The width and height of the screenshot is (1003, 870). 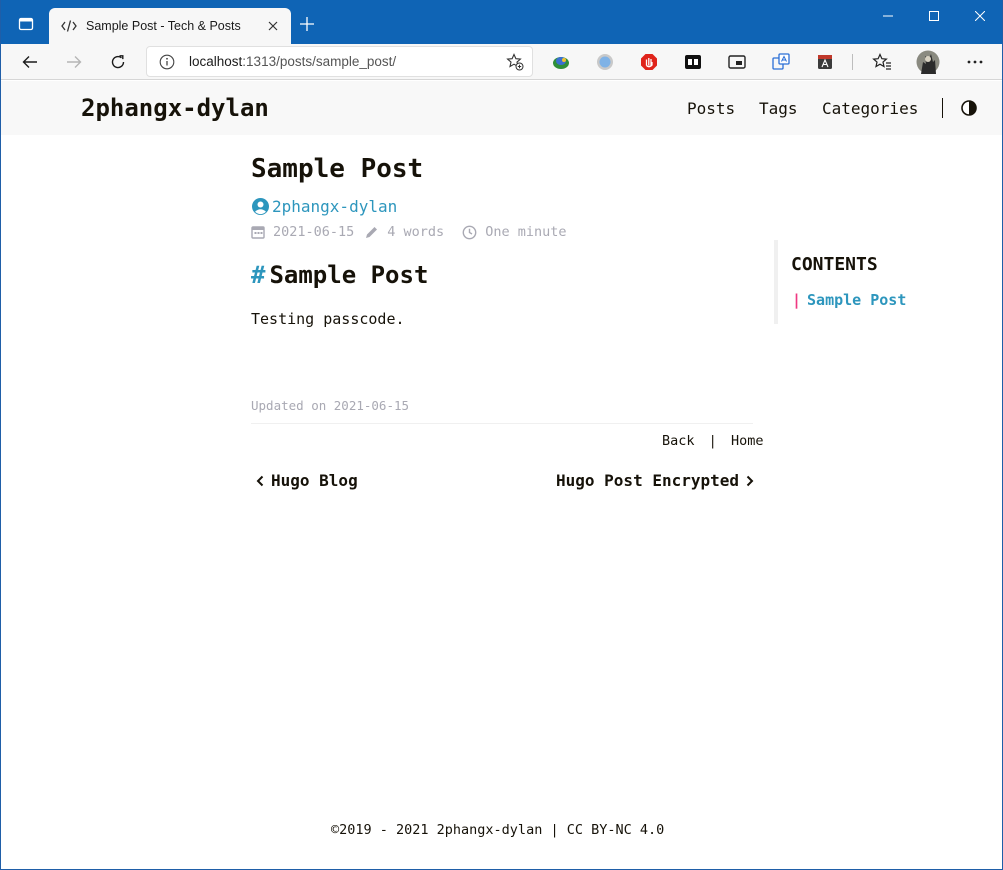 I want to click on back-link: Back, so click(x=678, y=441).